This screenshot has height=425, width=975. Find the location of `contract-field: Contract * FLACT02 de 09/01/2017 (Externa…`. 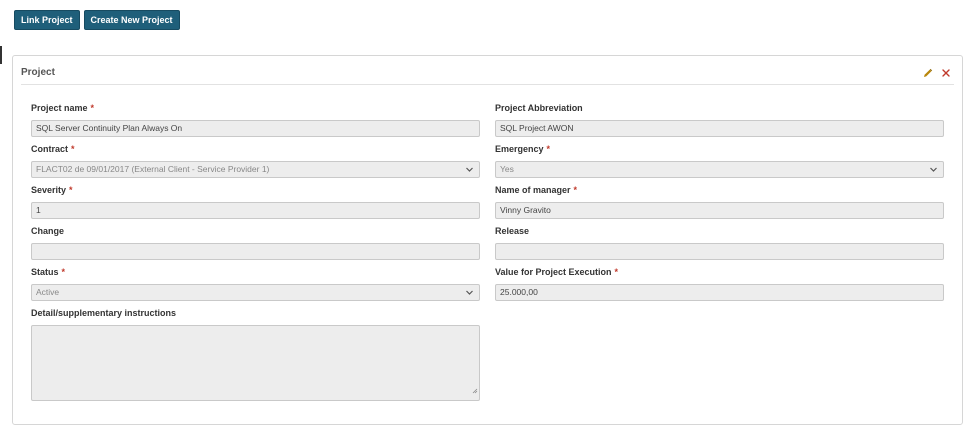

contract-field: Contract * FLACT02 de 09/01/2017 (Externa… is located at coordinates (255, 161).